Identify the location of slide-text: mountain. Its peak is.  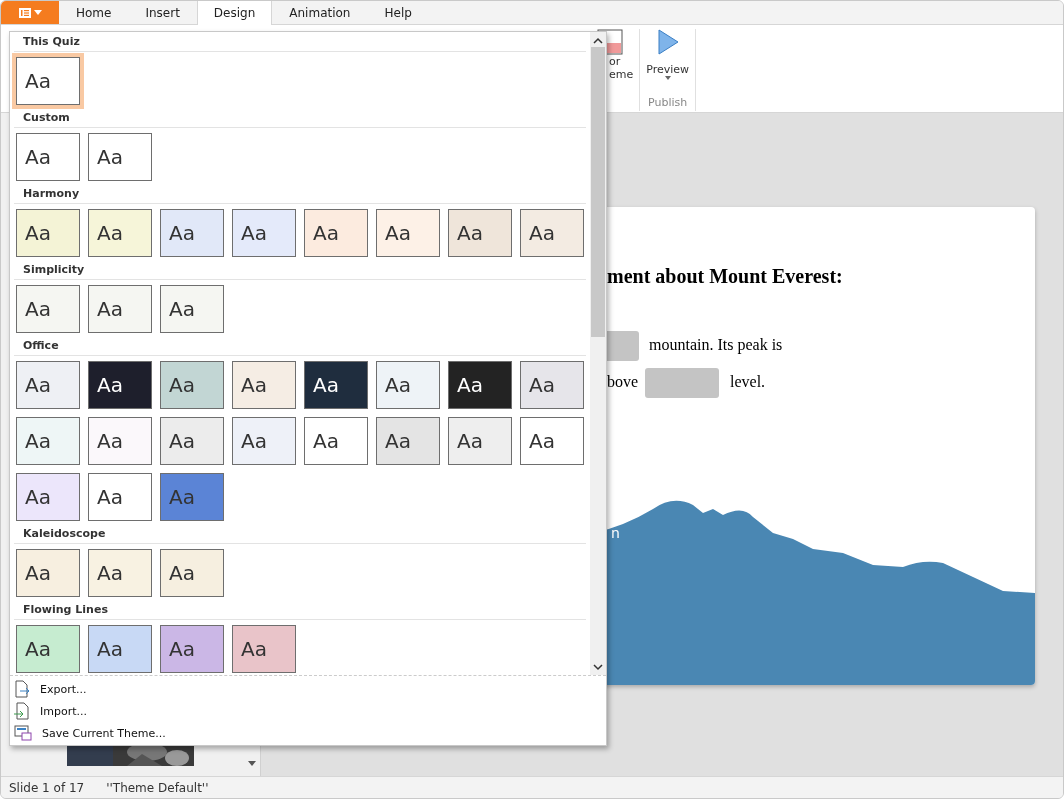
(716, 345).